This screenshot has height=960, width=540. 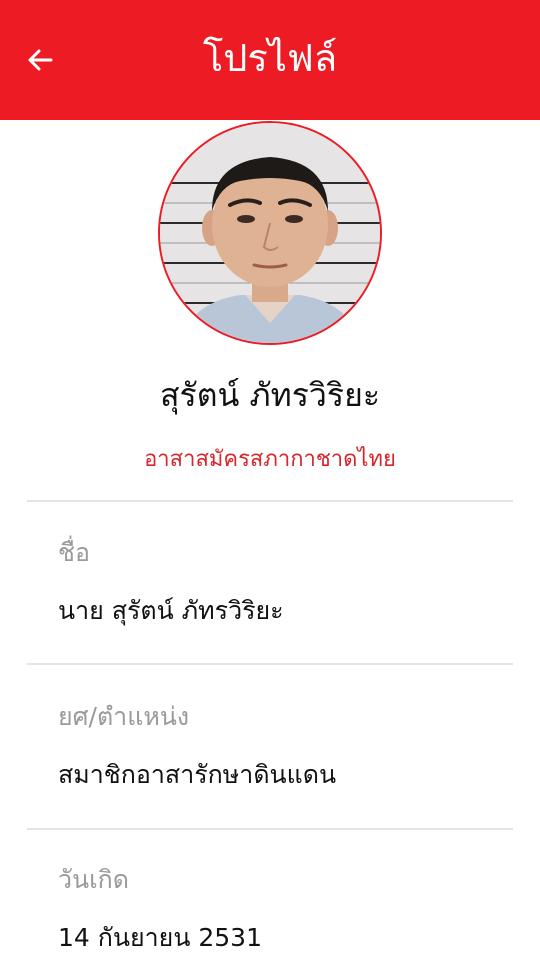 What do you see at coordinates (197, 774) in the screenshot?
I see `field-value-rank: สมาชิกอาสารักษาดินแดน` at bounding box center [197, 774].